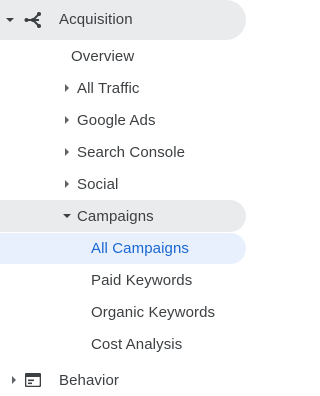  Describe the element at coordinates (123, 380) in the screenshot. I see `nav-item-behavior: Behavior` at that location.